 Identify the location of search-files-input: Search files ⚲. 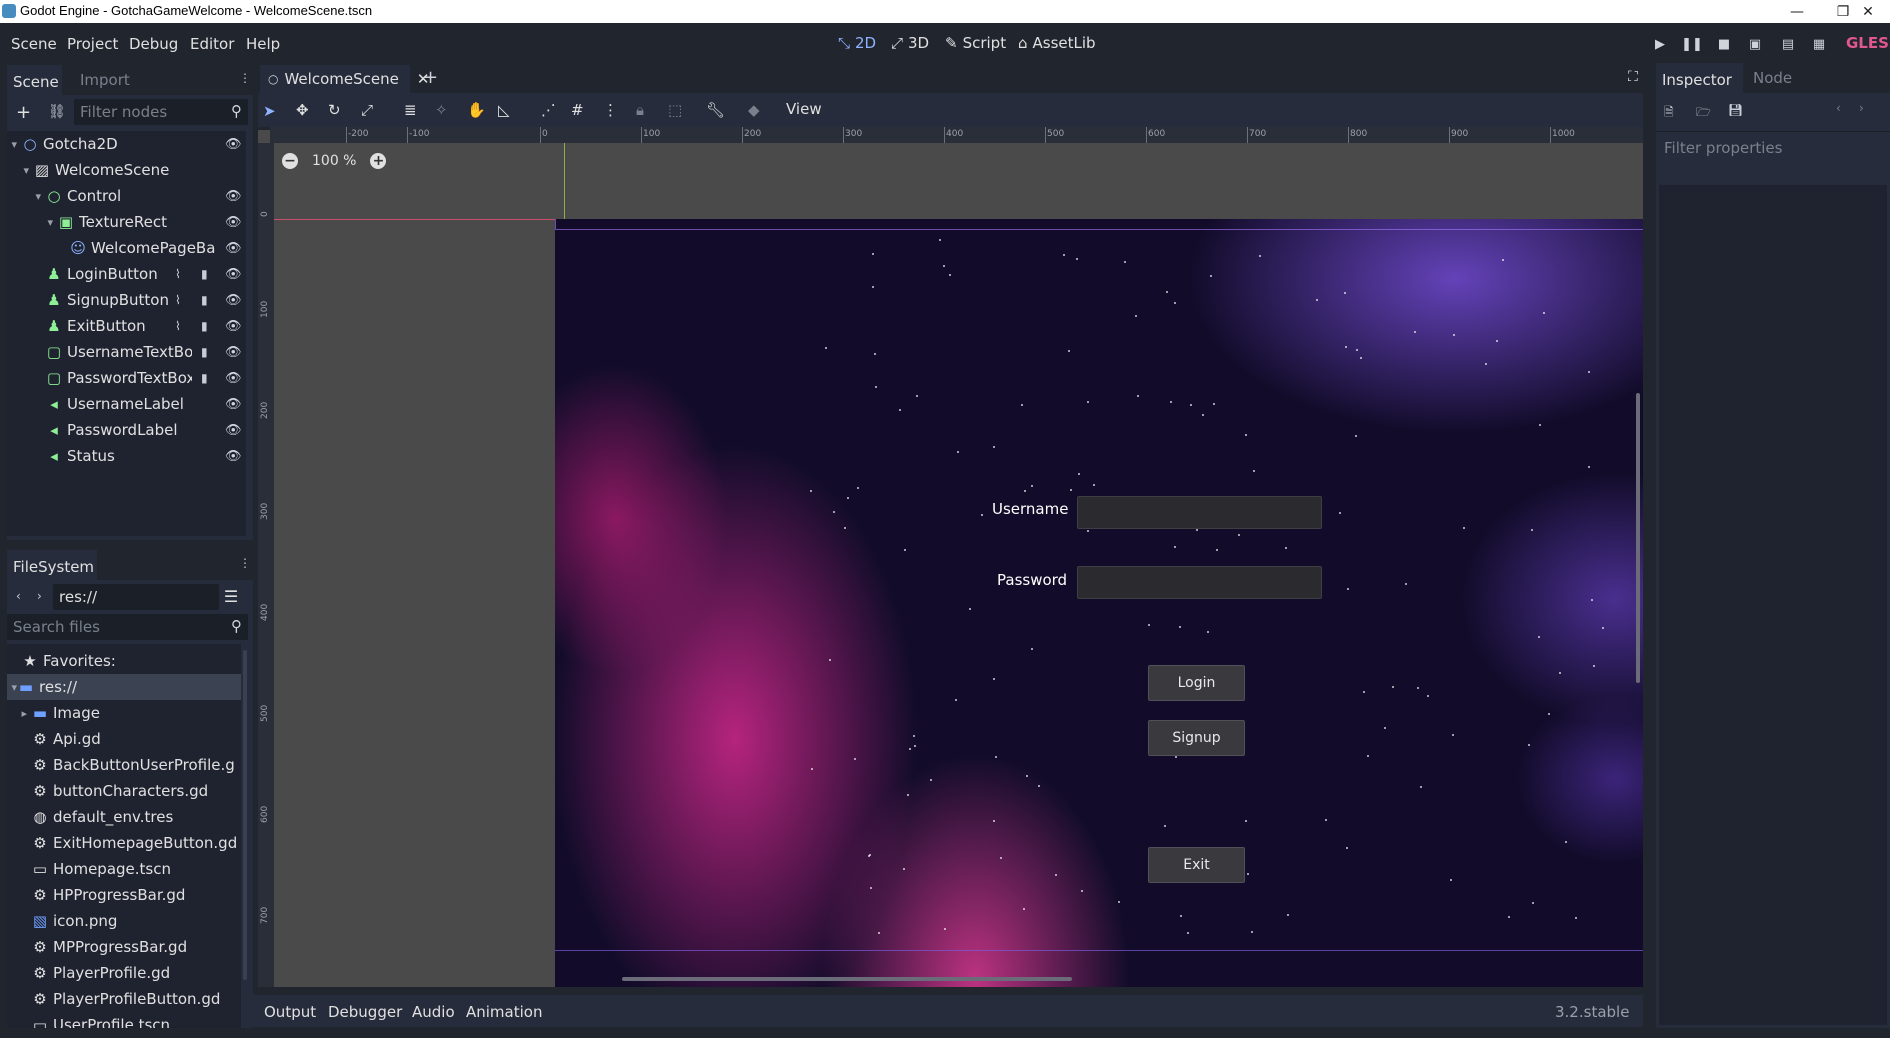
(127, 627).